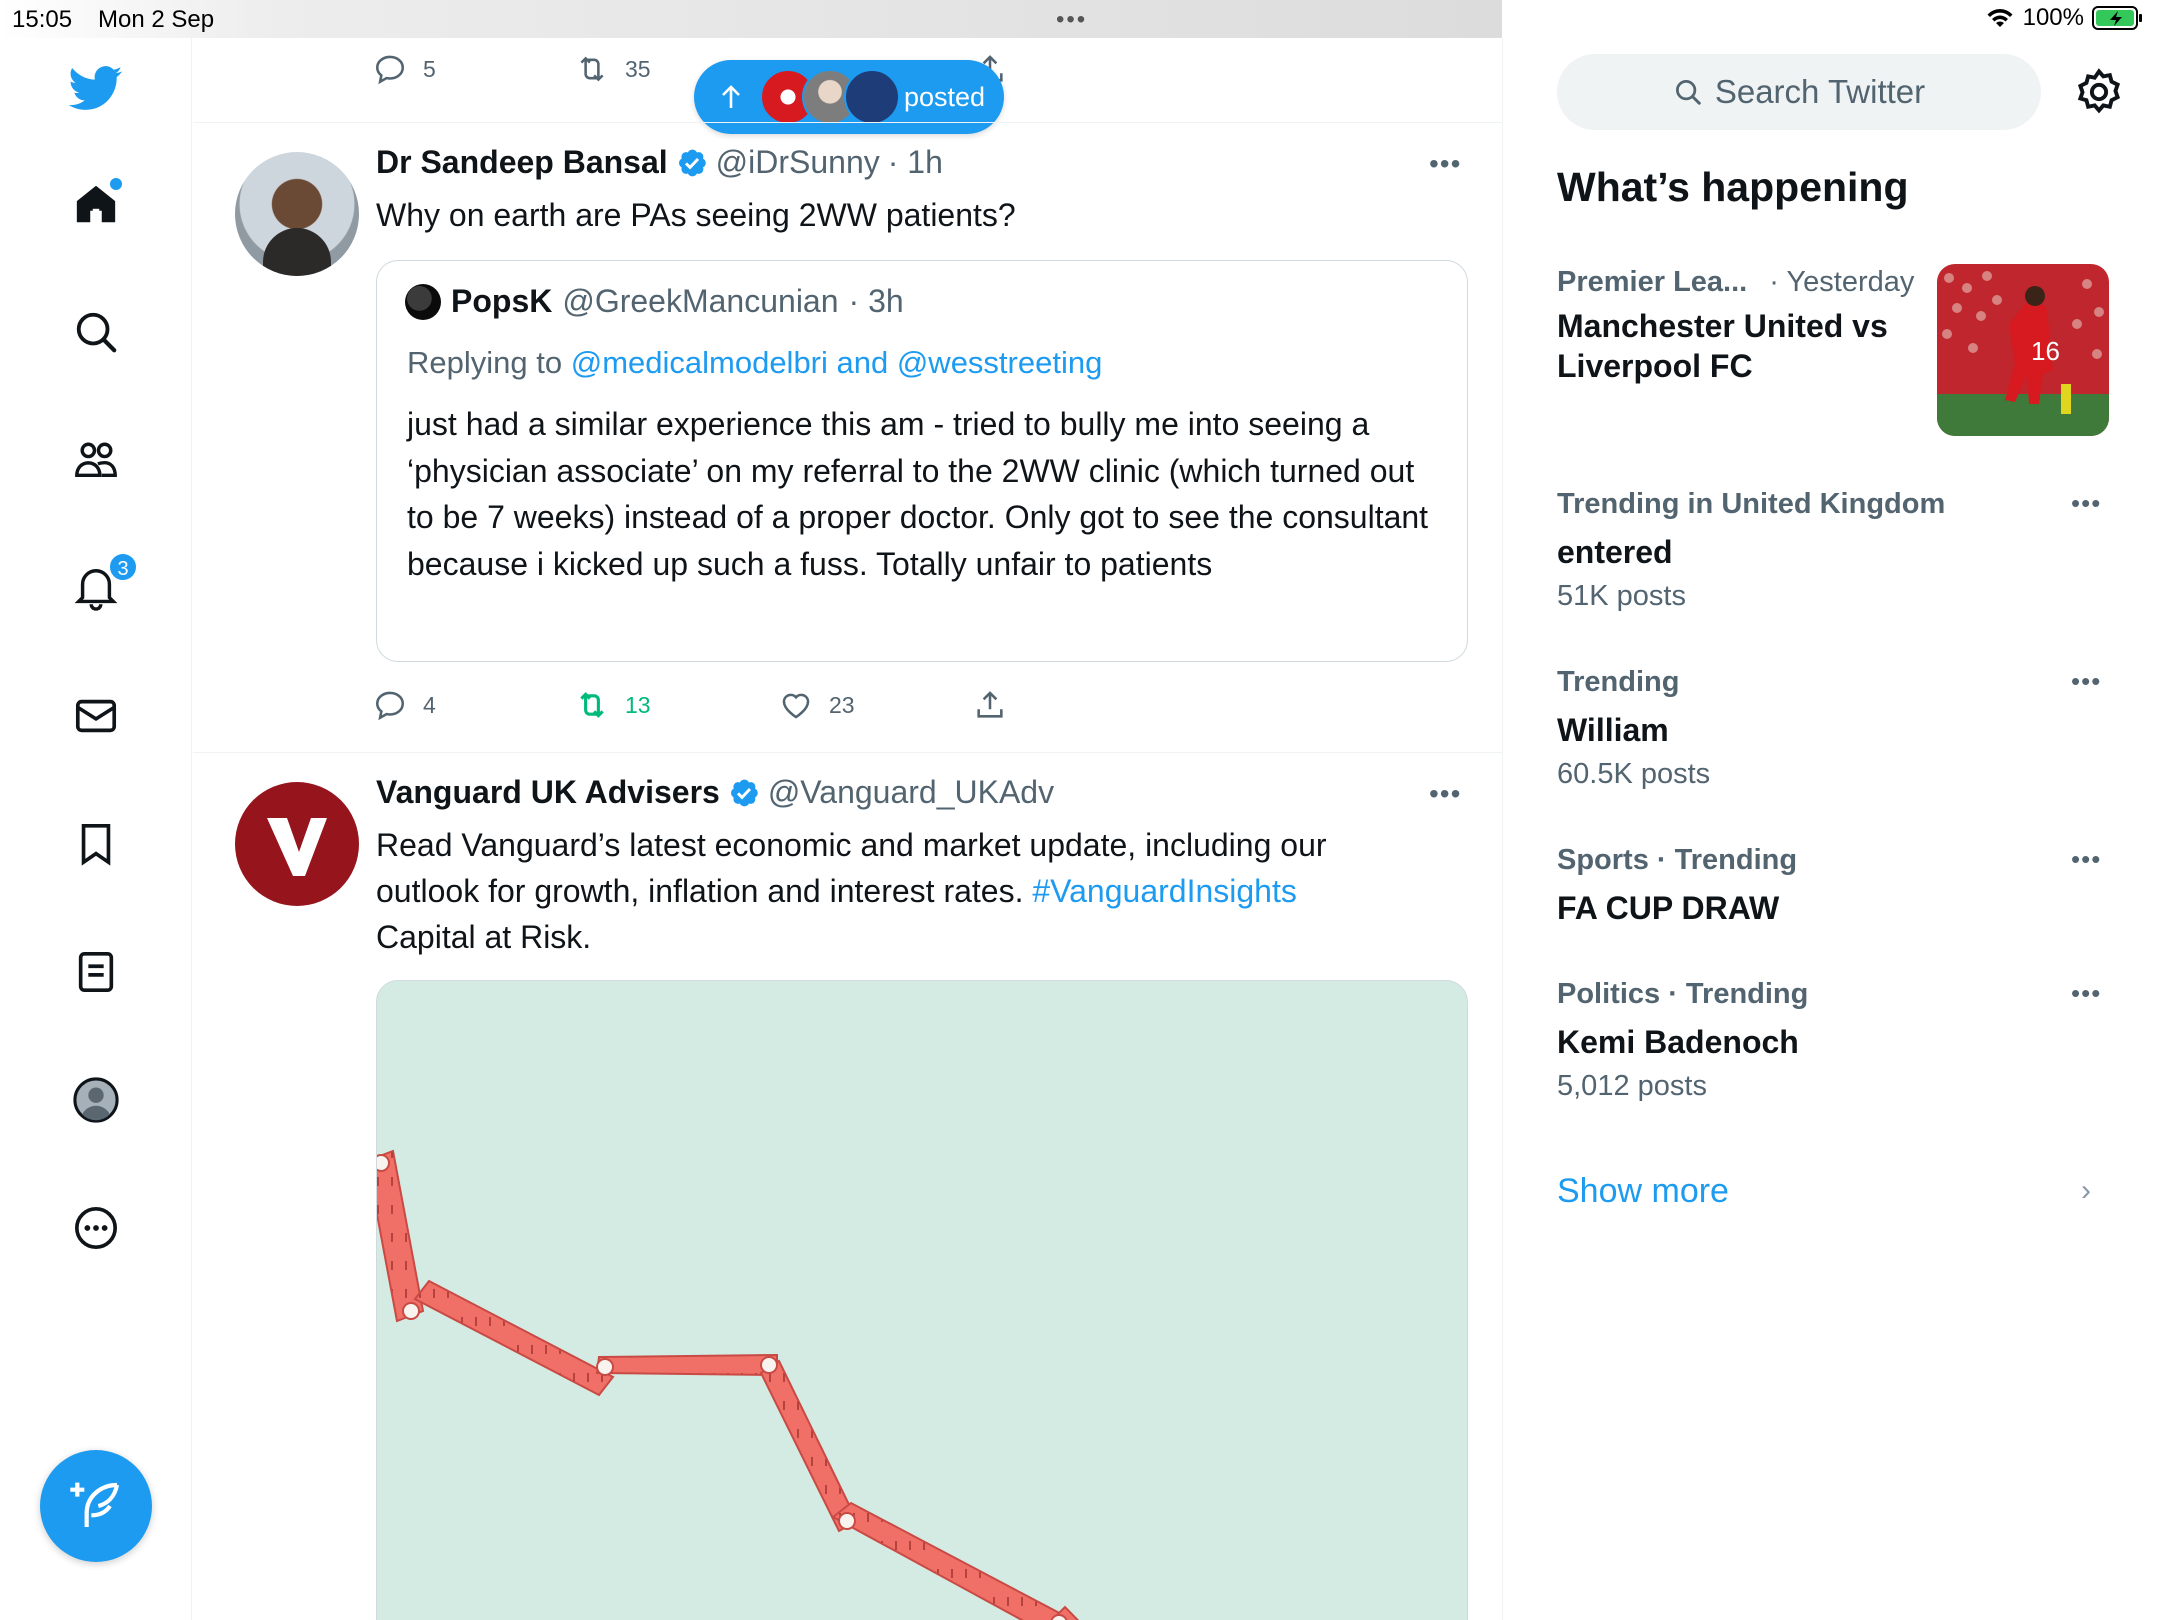  I want to click on home-icon, so click(96, 204).